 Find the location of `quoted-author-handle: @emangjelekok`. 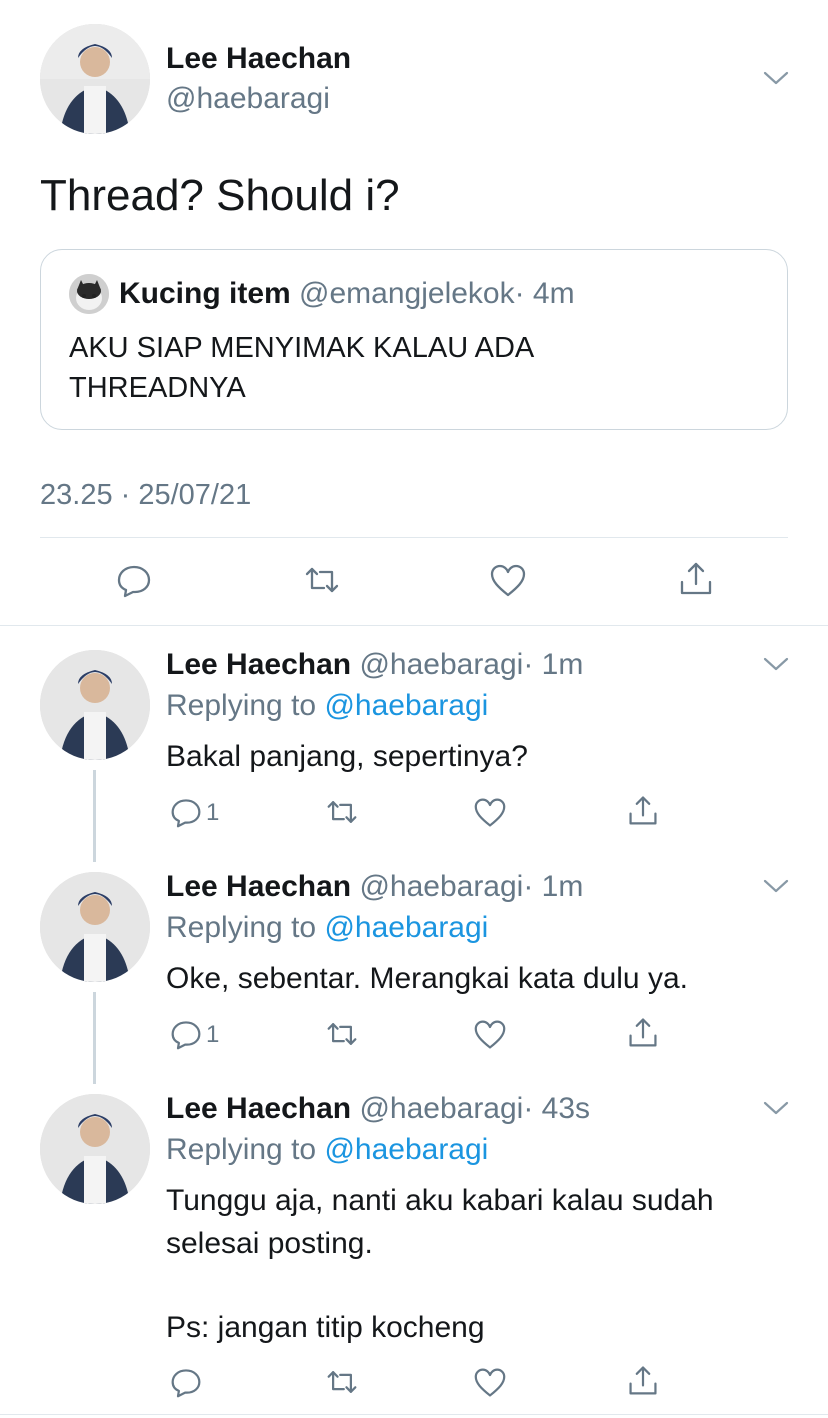

quoted-author-handle: @emangjelekok is located at coordinates (407, 293).